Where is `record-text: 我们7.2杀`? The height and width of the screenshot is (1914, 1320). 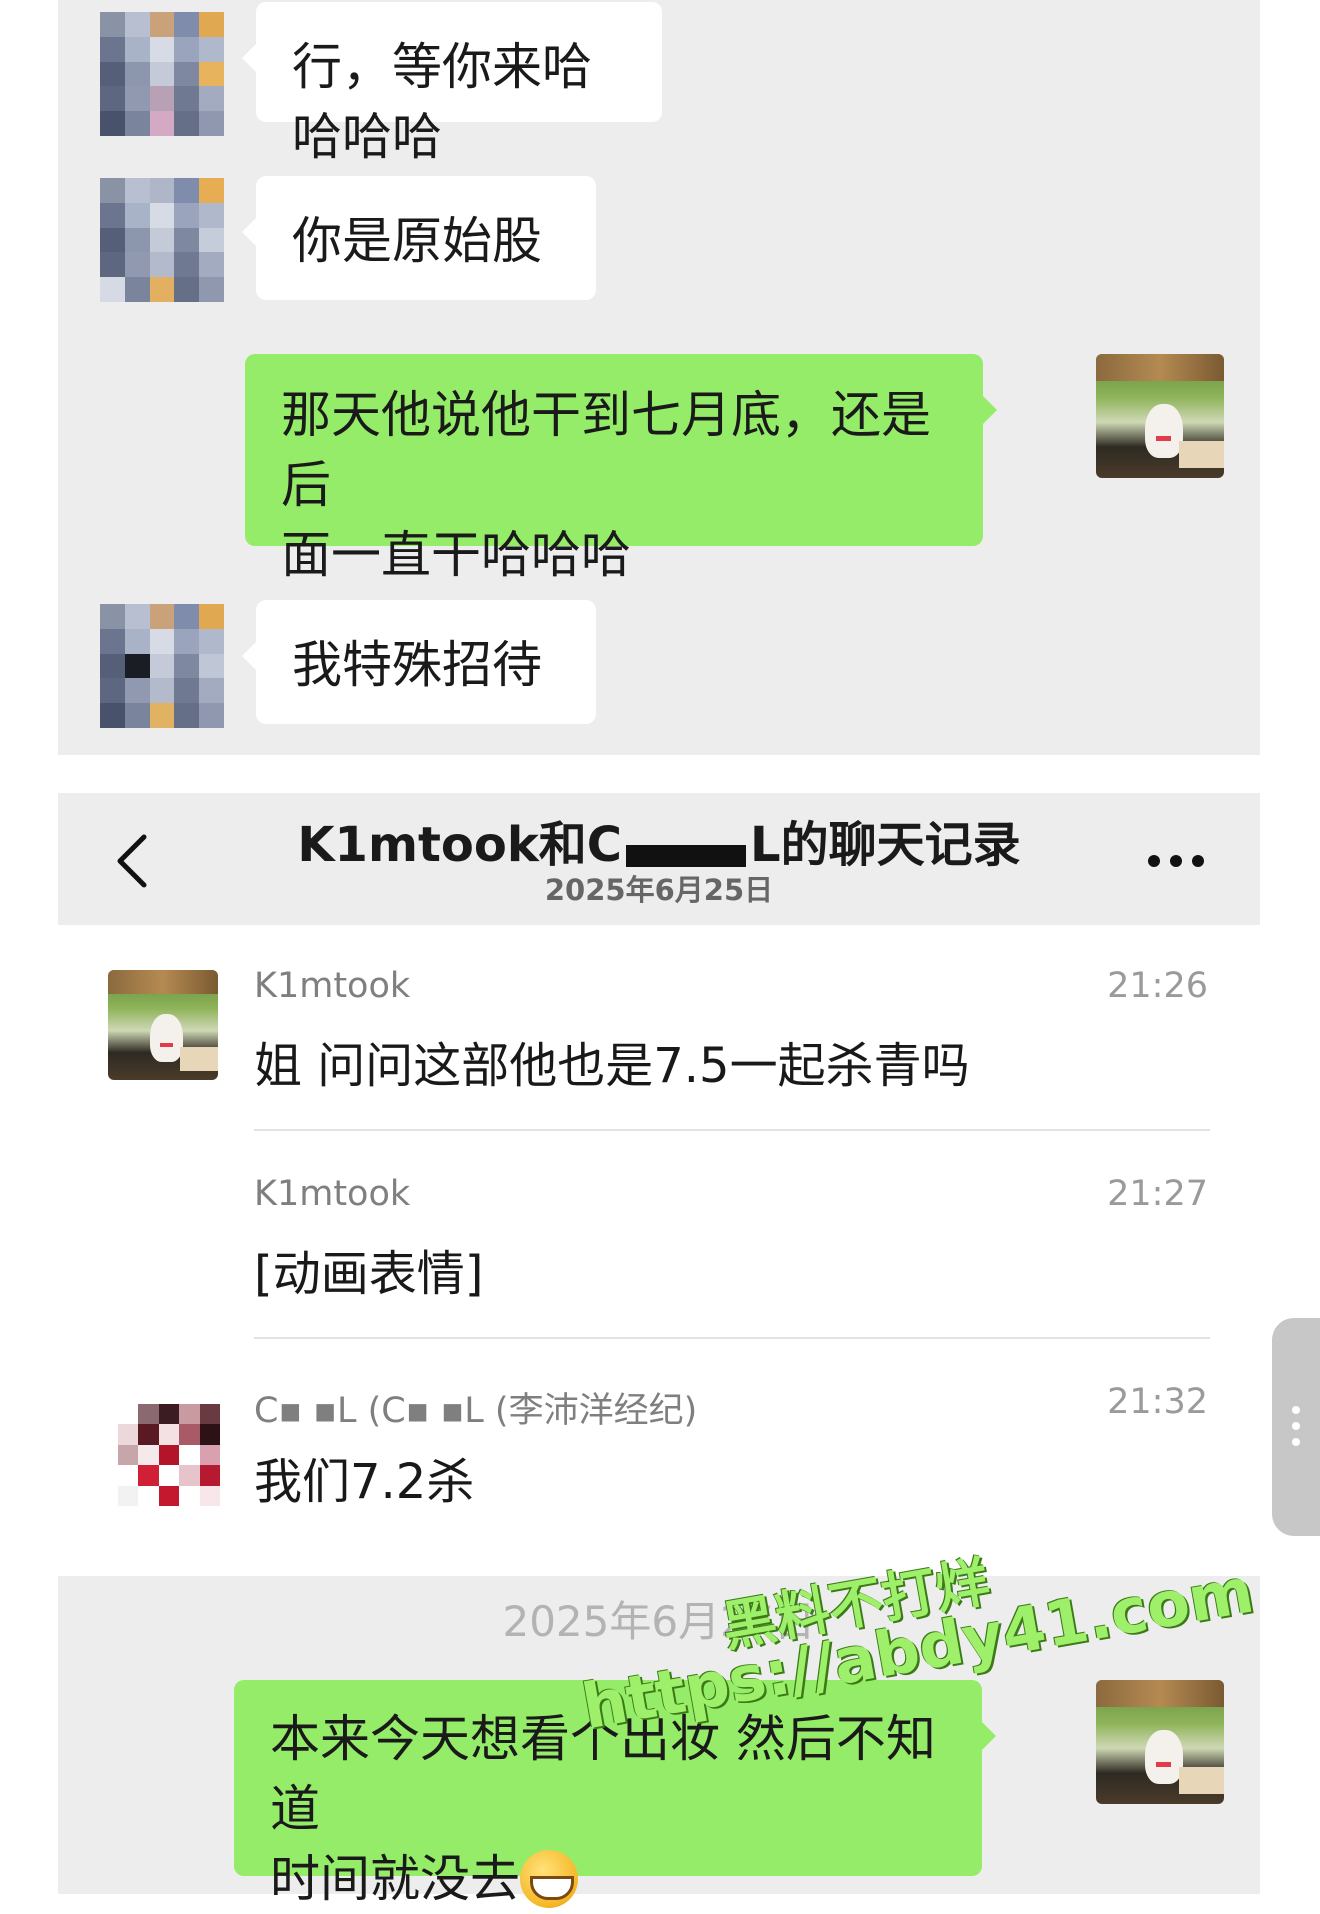
record-text: 我们7.2杀 is located at coordinates (364, 1482).